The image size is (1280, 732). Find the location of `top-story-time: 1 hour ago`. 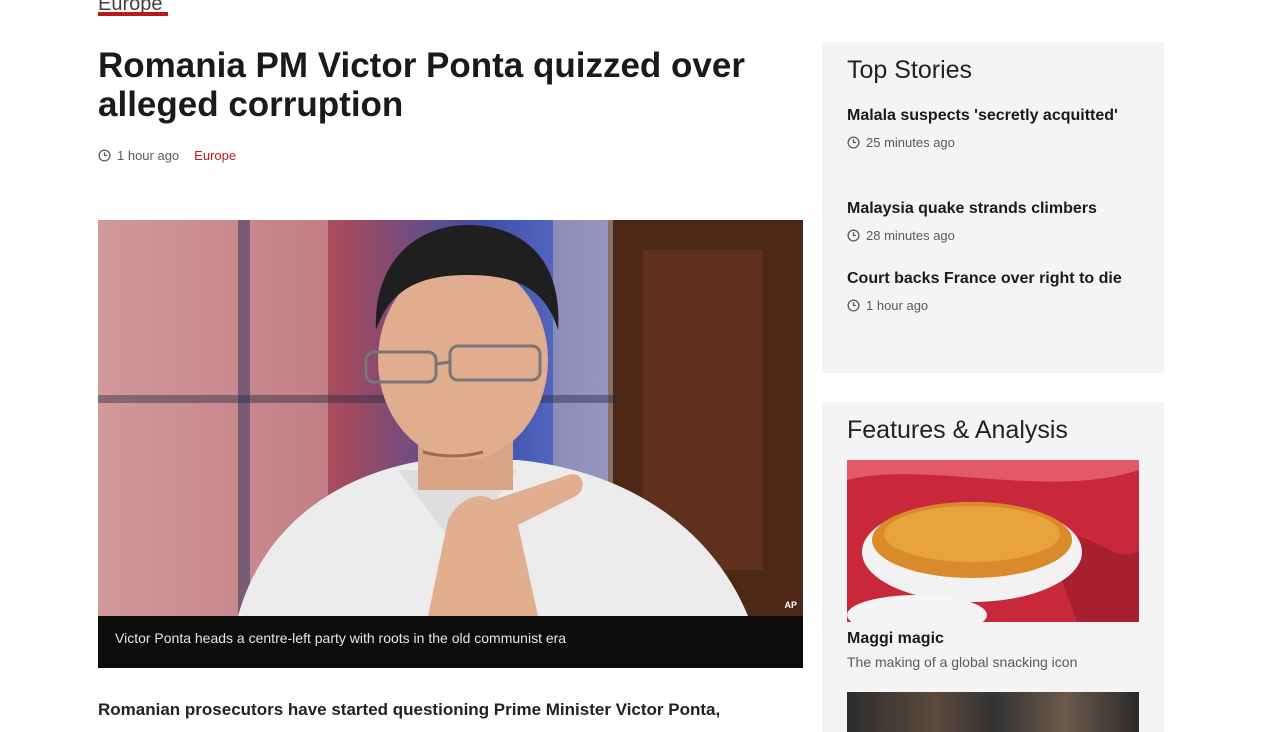

top-story-time: 1 hour ago is located at coordinates (992, 305).